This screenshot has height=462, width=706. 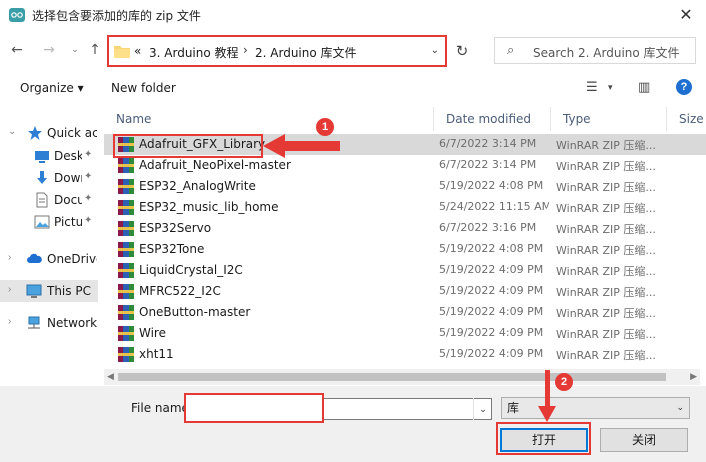 What do you see at coordinates (392, 377) in the screenshot?
I see `scrollbar-thumb` at bounding box center [392, 377].